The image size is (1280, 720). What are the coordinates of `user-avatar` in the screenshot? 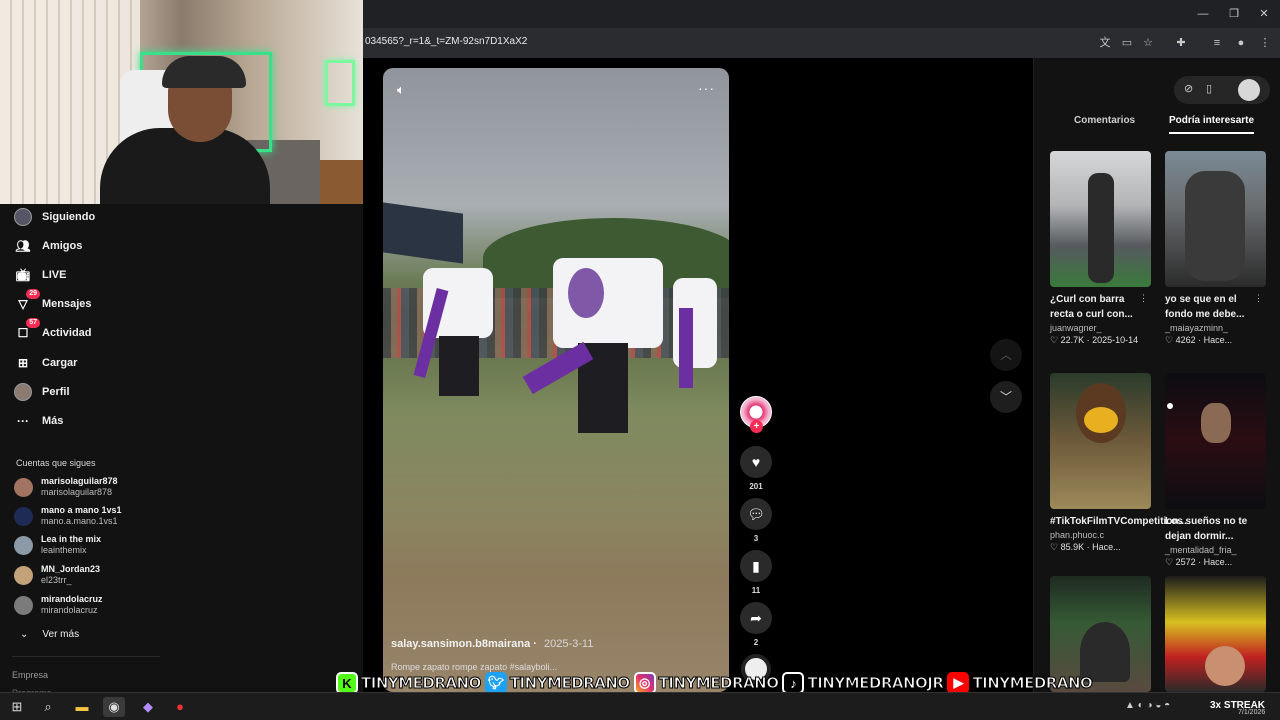 It's located at (1249, 90).